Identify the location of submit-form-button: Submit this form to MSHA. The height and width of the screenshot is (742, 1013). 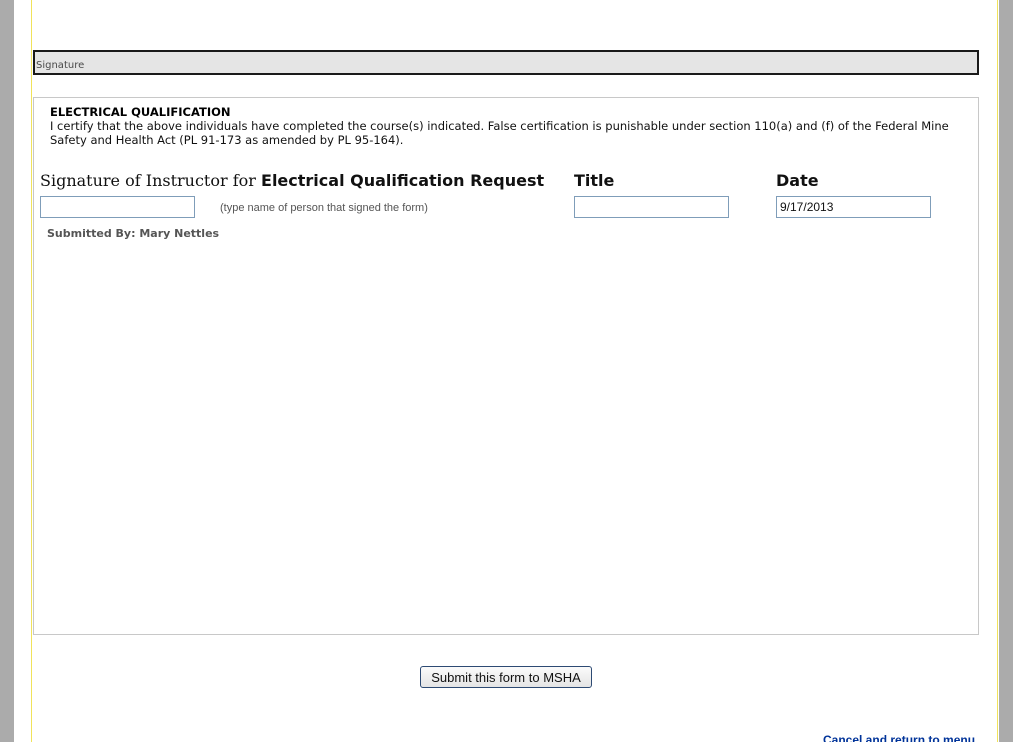
(506, 677).